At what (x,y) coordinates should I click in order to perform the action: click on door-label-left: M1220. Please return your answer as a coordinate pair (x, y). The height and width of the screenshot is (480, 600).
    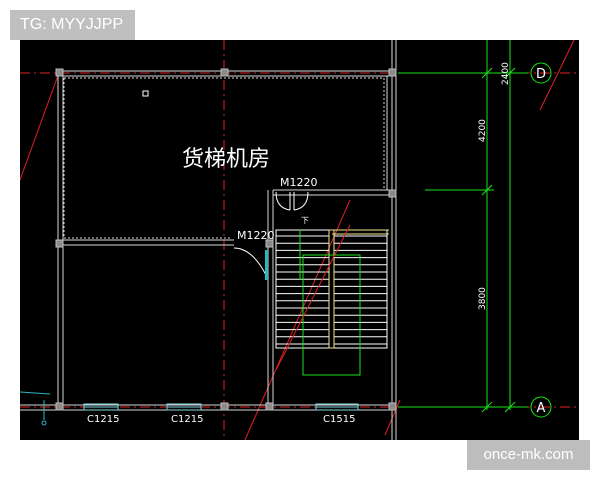
    Looking at the image, I should click on (256, 235).